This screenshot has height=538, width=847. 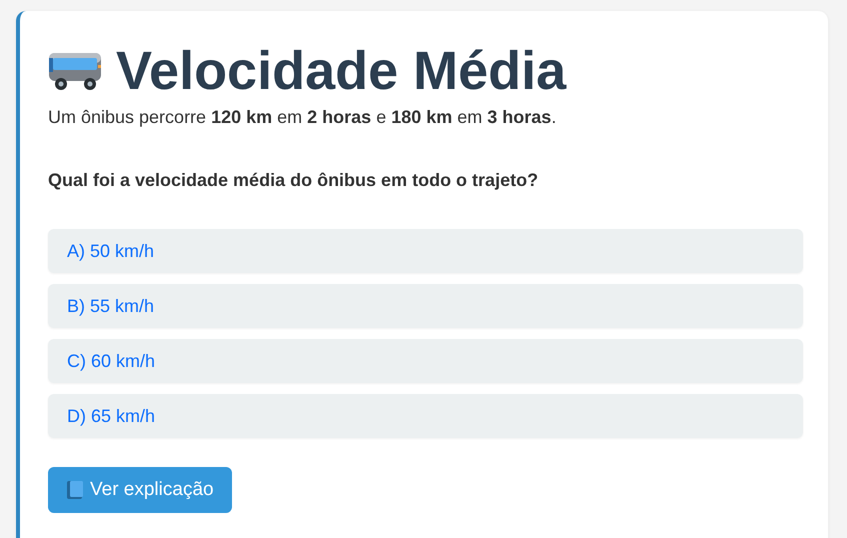 I want to click on explanation-button: Ver explicação, so click(x=140, y=490).